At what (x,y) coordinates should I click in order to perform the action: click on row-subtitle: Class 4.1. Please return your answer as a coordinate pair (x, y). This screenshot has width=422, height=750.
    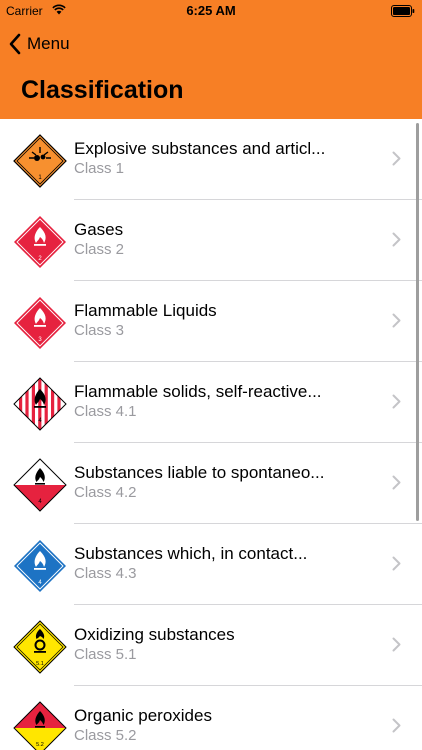
    Looking at the image, I should click on (105, 411).